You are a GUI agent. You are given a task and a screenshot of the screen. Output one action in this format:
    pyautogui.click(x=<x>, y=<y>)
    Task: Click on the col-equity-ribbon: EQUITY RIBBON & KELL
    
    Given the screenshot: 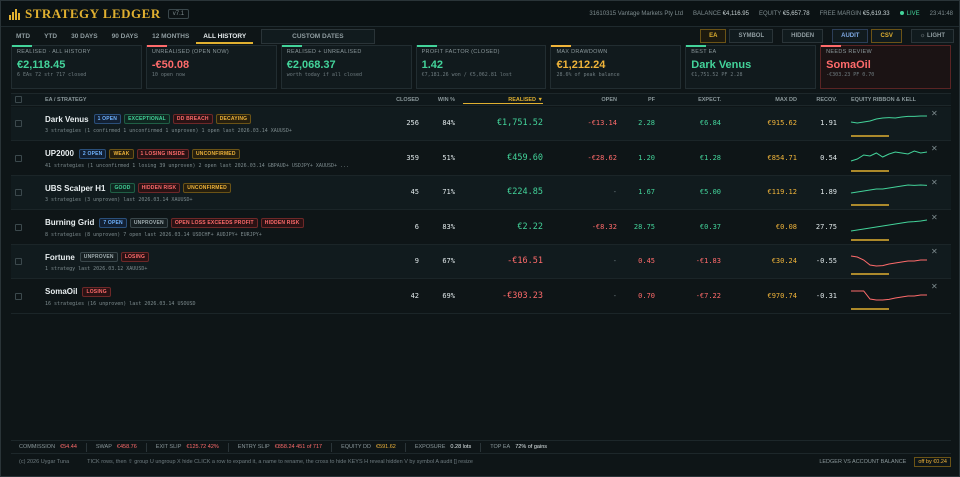 What is the action you would take?
    pyautogui.click(x=883, y=100)
    